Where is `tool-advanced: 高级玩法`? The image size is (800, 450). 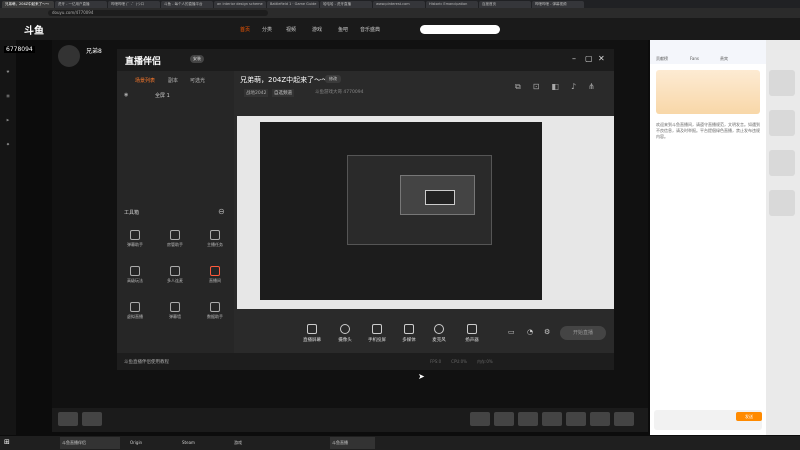
tool-advanced: 高级玩法 is located at coordinates (135, 280).